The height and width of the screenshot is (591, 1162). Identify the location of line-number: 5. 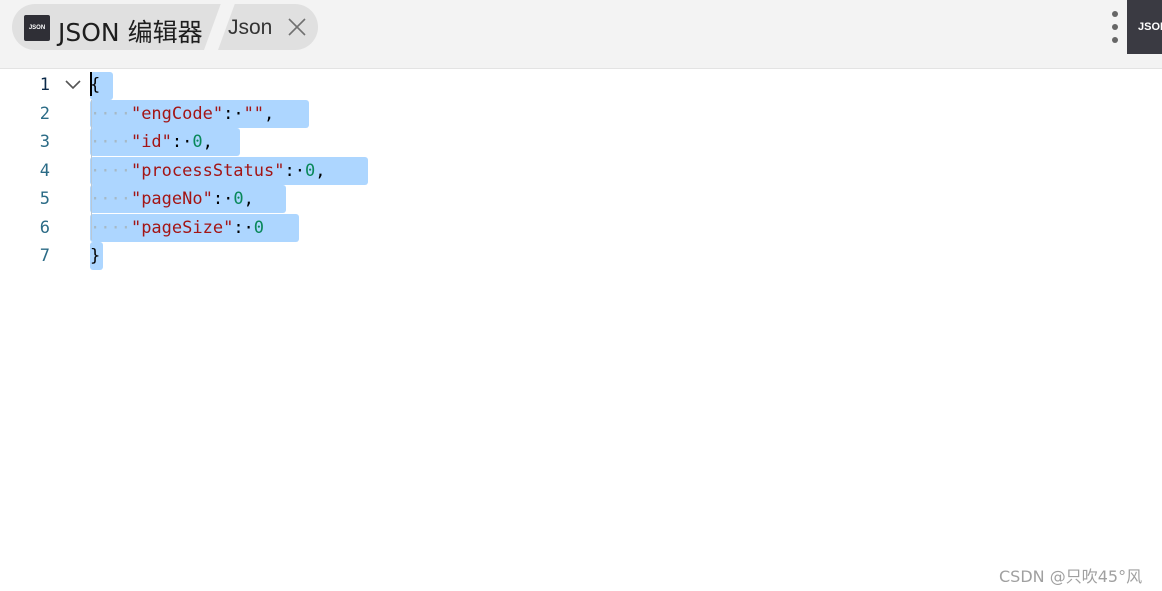
(44, 199).